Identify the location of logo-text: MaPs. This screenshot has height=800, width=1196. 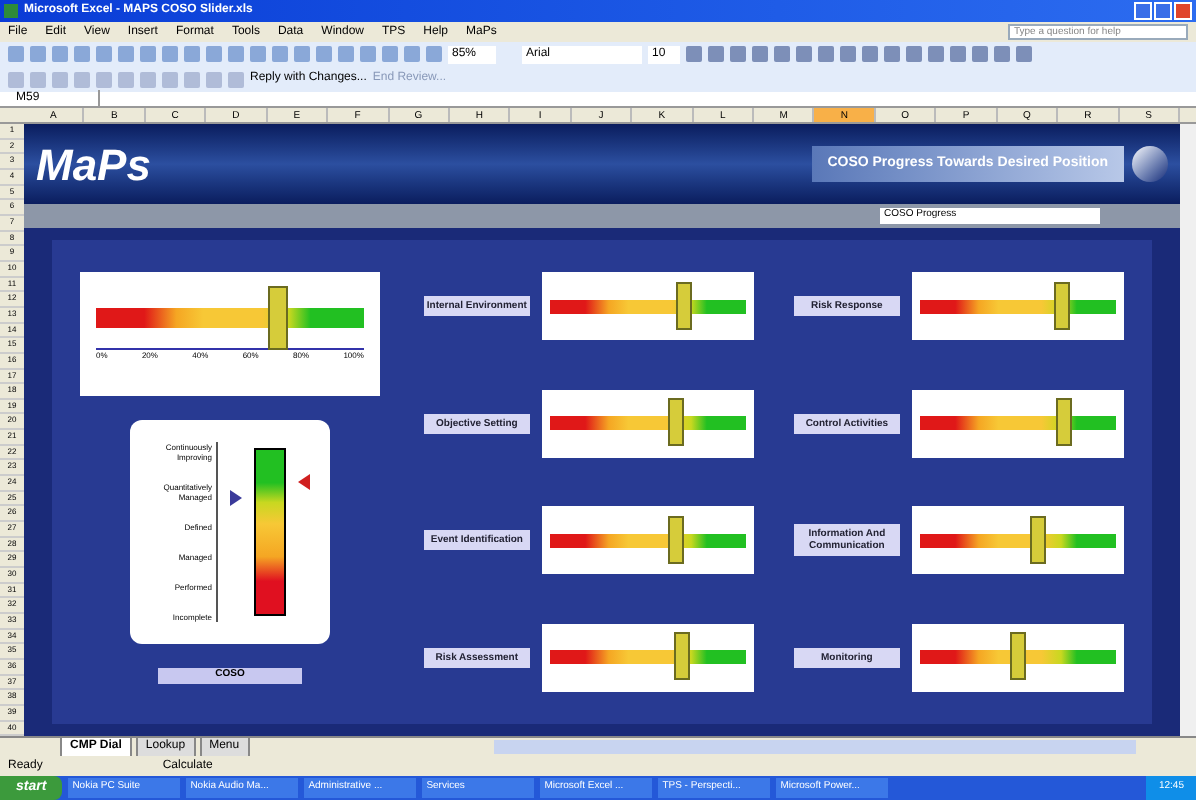
(93, 165).